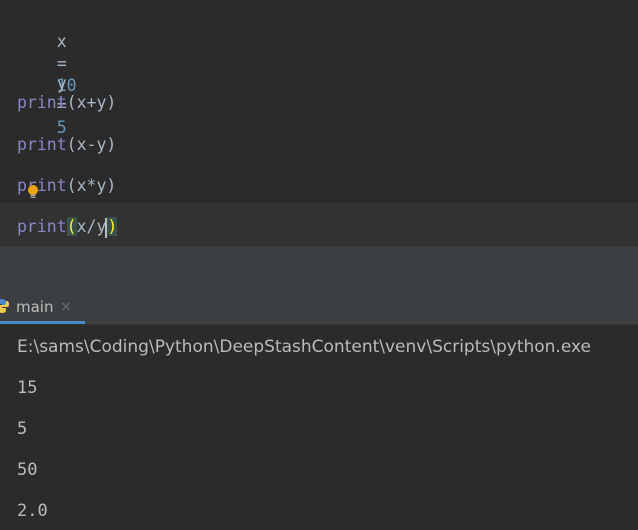 Image resolution: width=638 pixels, height=530 pixels. What do you see at coordinates (27, 470) in the screenshot?
I see `console-output-line: 50` at bounding box center [27, 470].